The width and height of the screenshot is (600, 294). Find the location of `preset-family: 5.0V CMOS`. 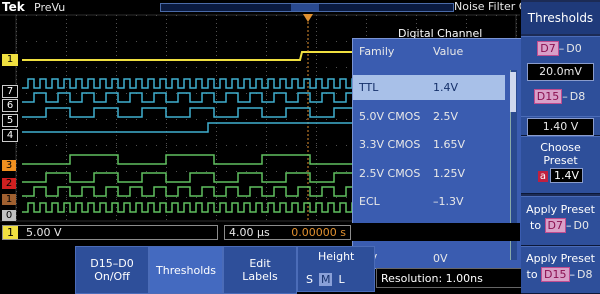

preset-family: 5.0V CMOS is located at coordinates (390, 116).